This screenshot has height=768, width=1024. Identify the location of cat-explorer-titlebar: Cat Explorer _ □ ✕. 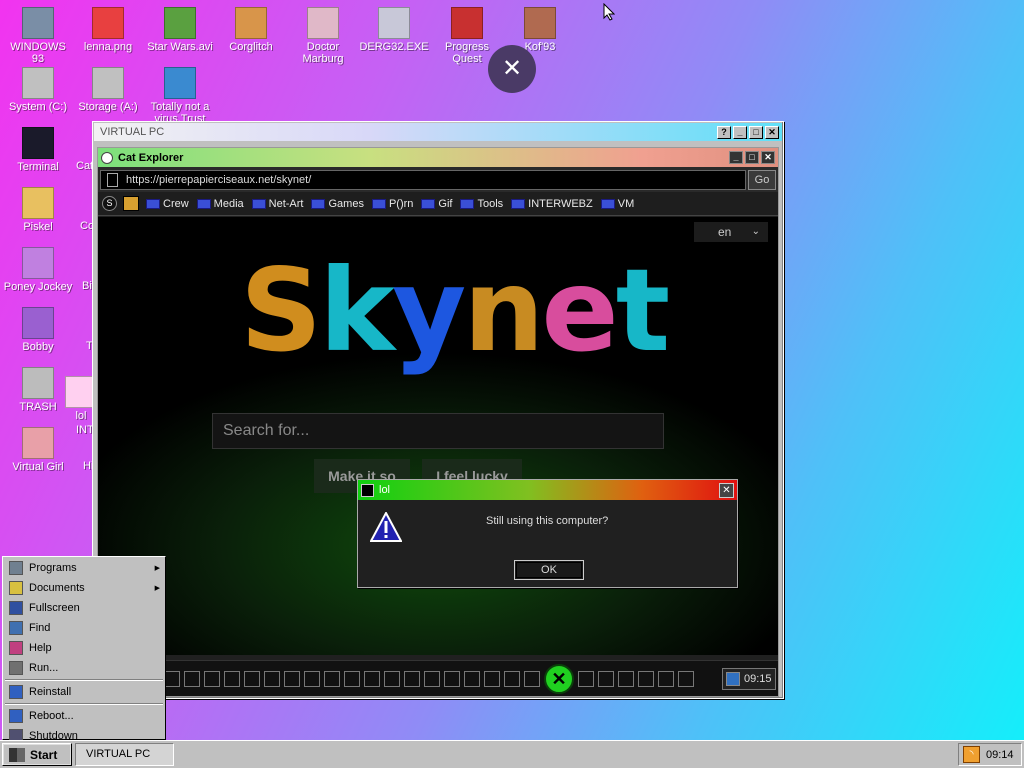
(438, 157).